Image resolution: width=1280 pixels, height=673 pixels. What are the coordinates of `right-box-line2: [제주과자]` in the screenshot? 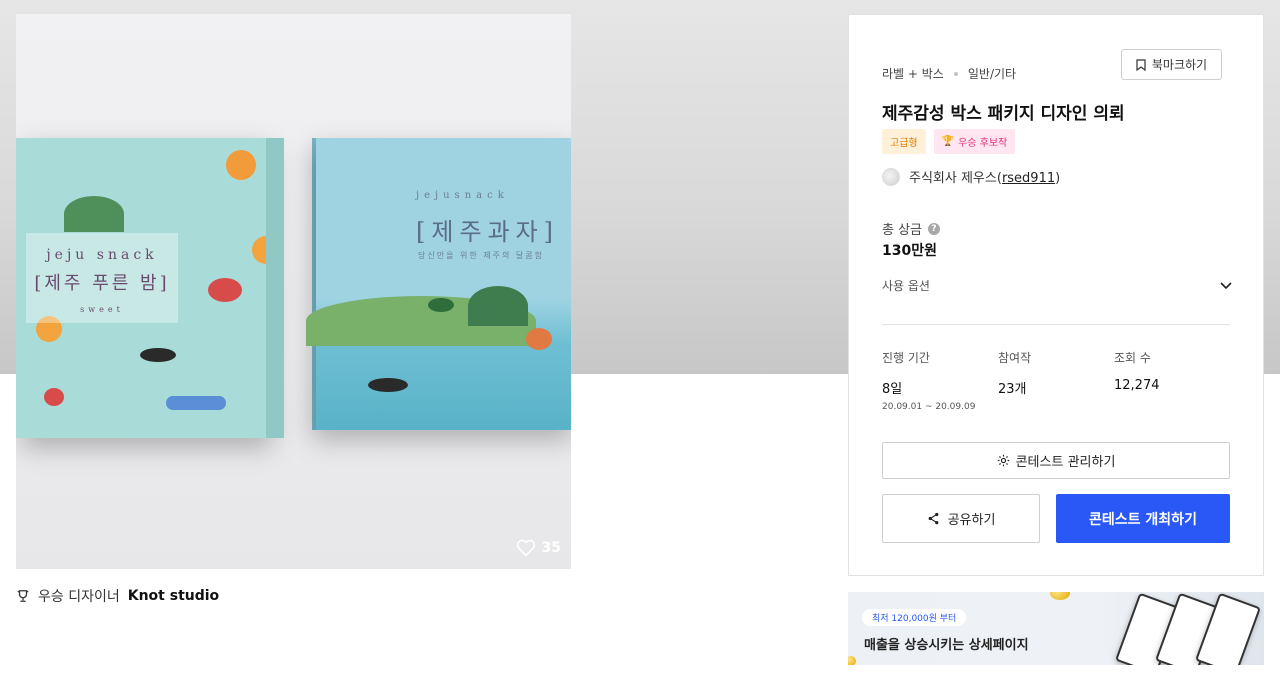 It's located at (488, 232).